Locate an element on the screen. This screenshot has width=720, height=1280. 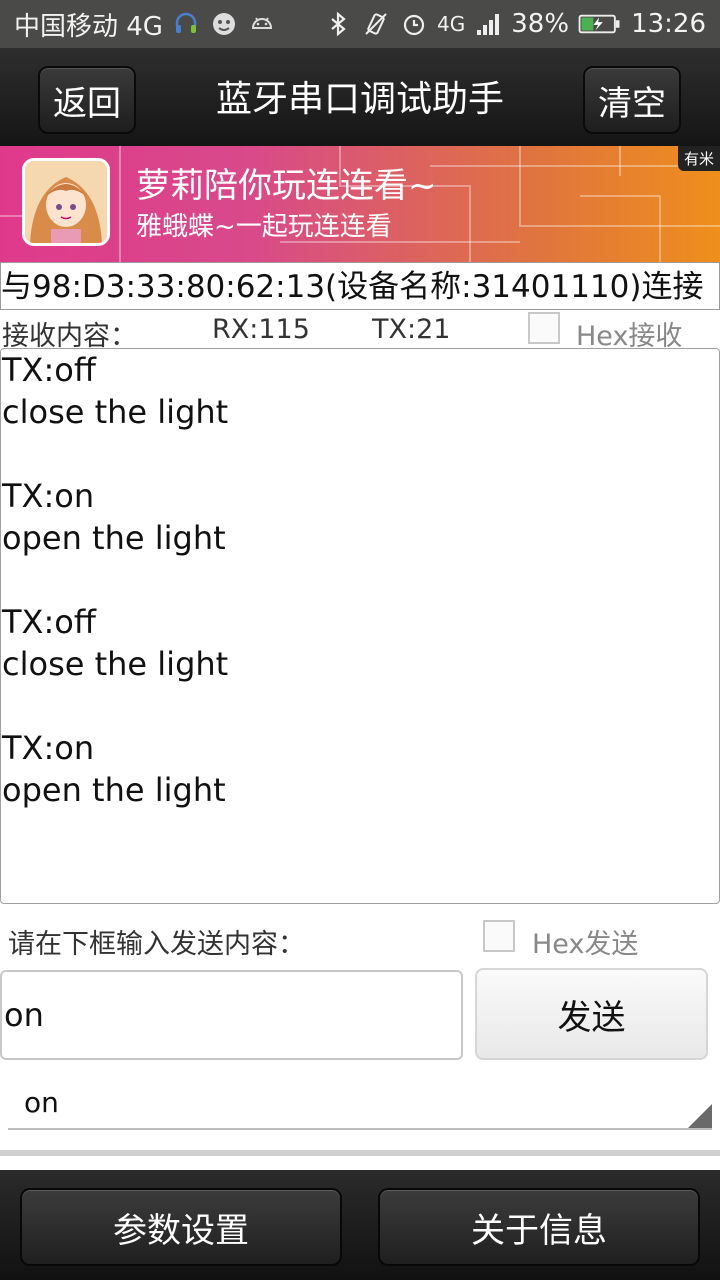
connection-status: 与98:D3:33:80:62:13(设备名称:31401110)连接 is located at coordinates (360, 286).